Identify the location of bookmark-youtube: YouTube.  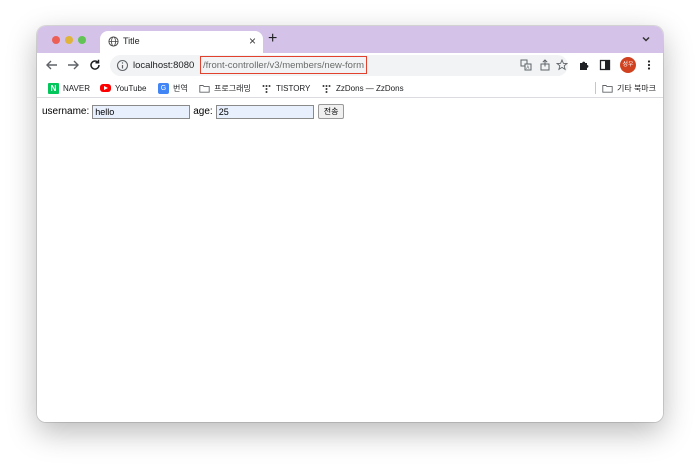
(123, 88).